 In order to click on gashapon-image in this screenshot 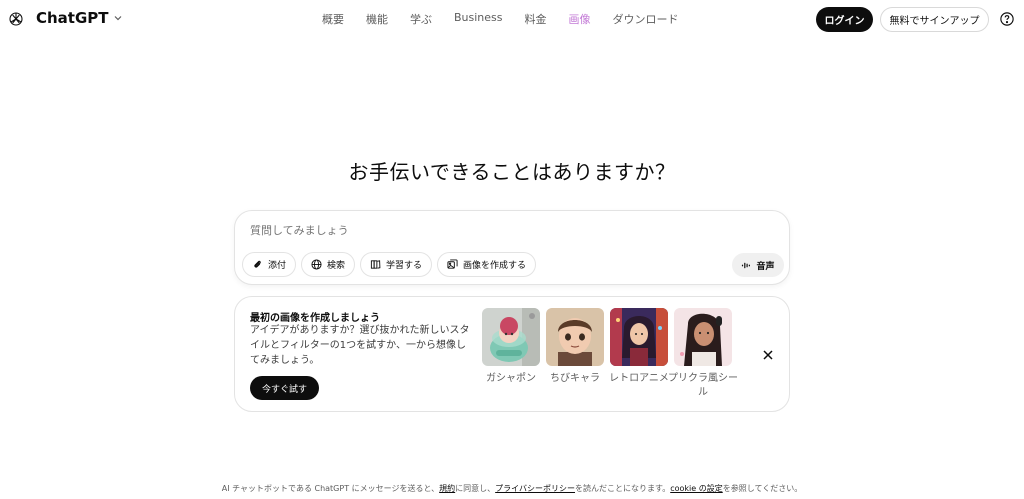, I will do `click(511, 337)`.